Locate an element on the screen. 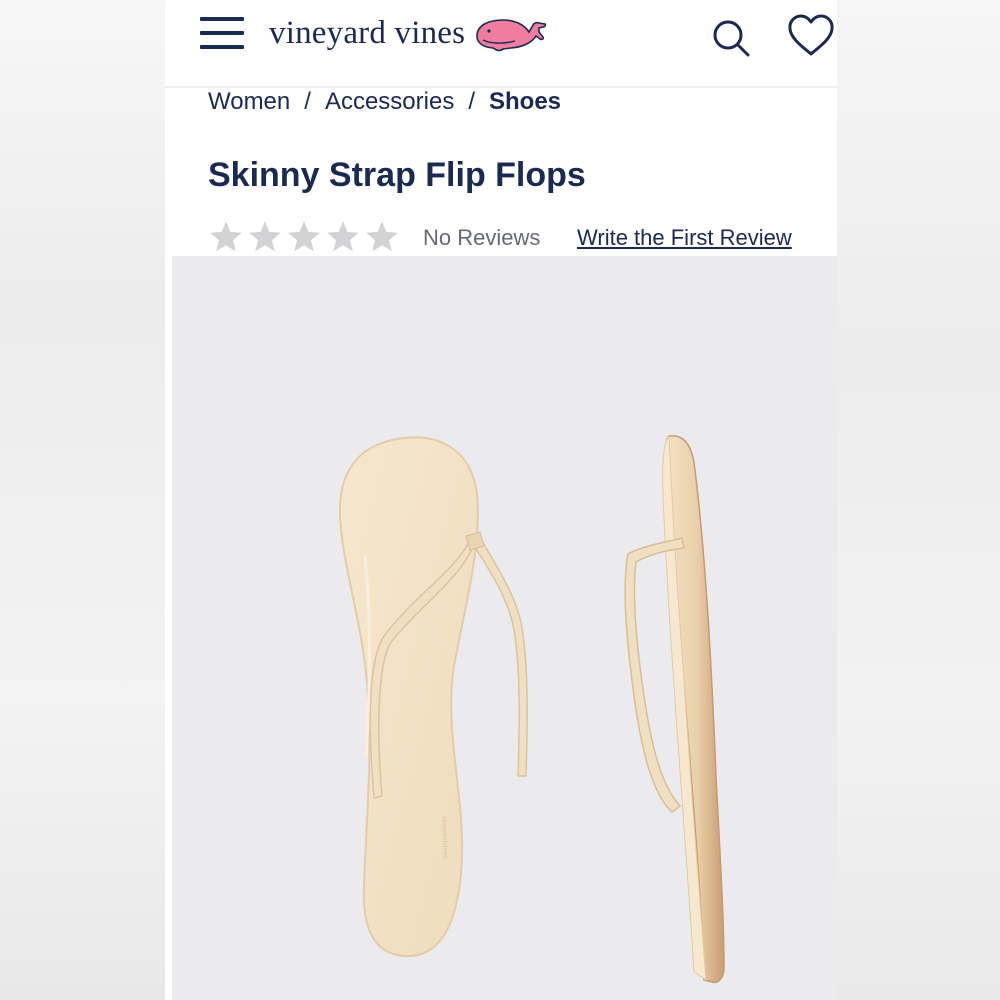  breadcrumb-women: Women is located at coordinates (249, 102).